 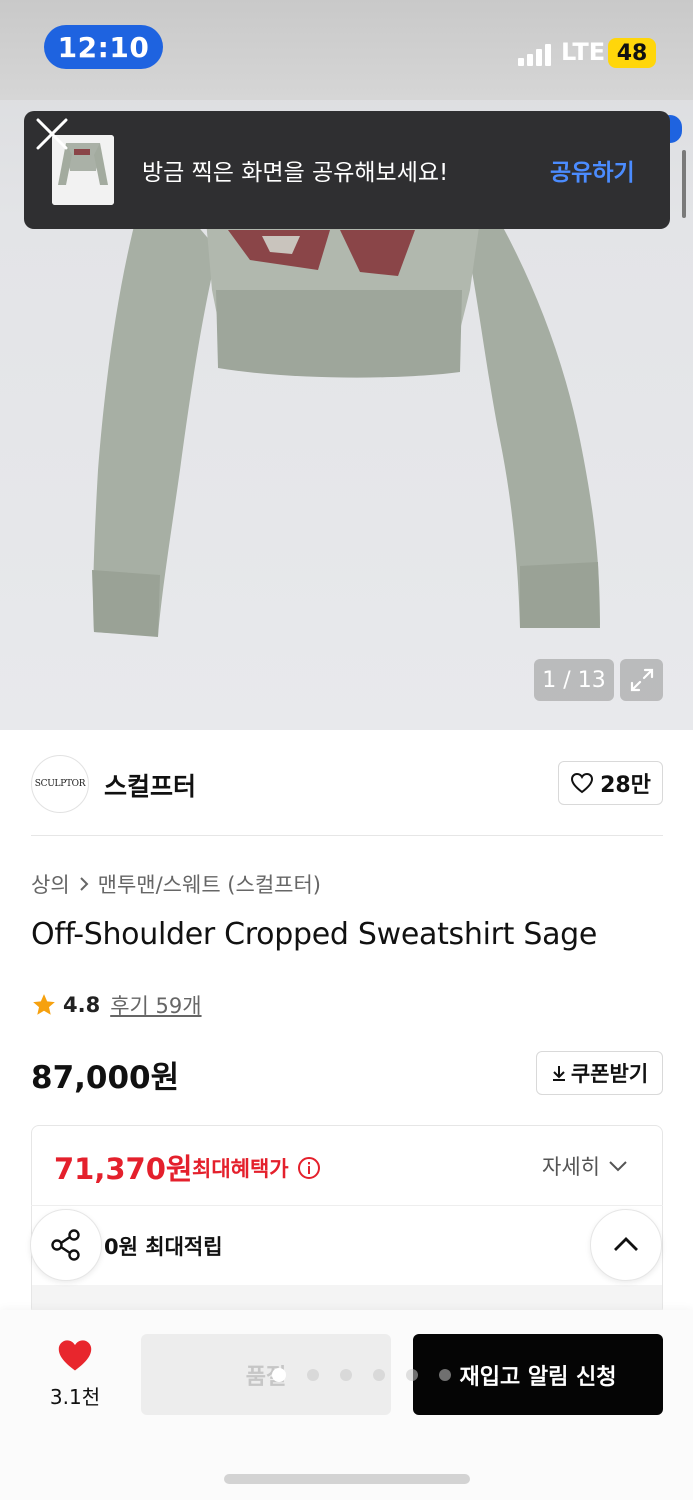 What do you see at coordinates (609, 1074) in the screenshot?
I see `coupon-label: 쿠폰받기` at bounding box center [609, 1074].